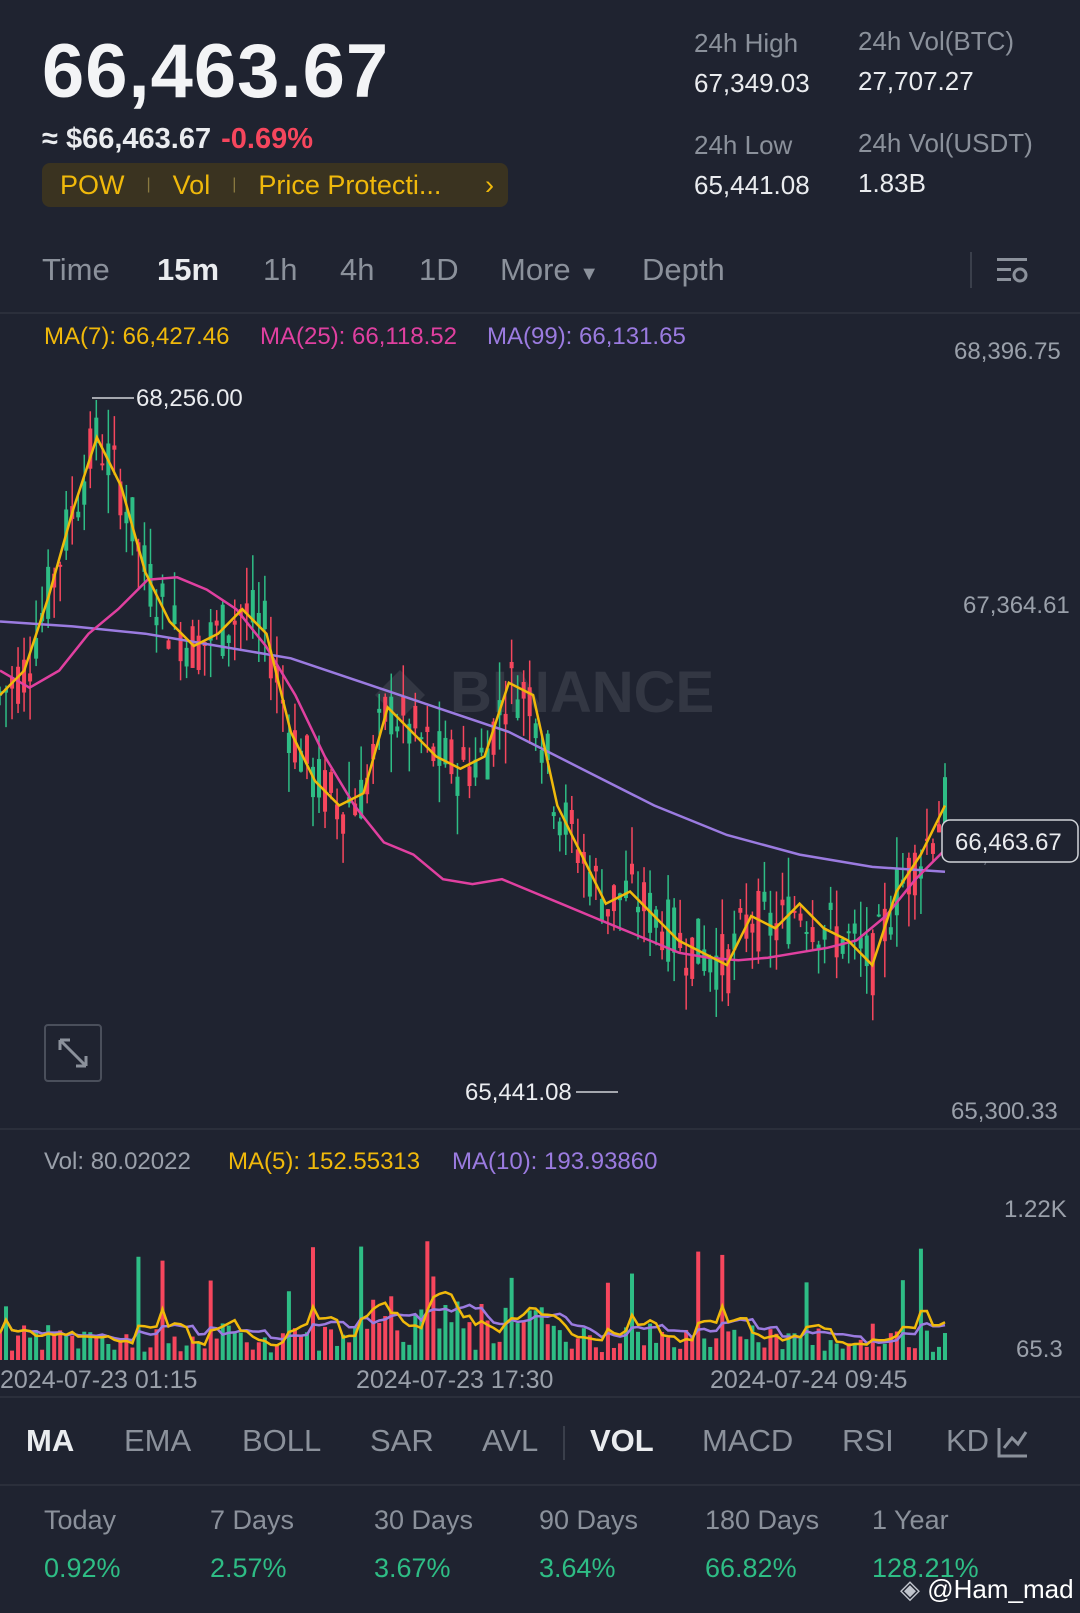 This screenshot has height=1613, width=1080. Describe the element at coordinates (510, 1441) in the screenshot. I see `indicator-avl: AVL` at that location.